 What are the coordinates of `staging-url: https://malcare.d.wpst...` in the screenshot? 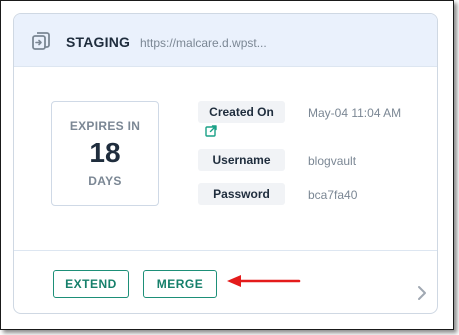 It's located at (203, 43).